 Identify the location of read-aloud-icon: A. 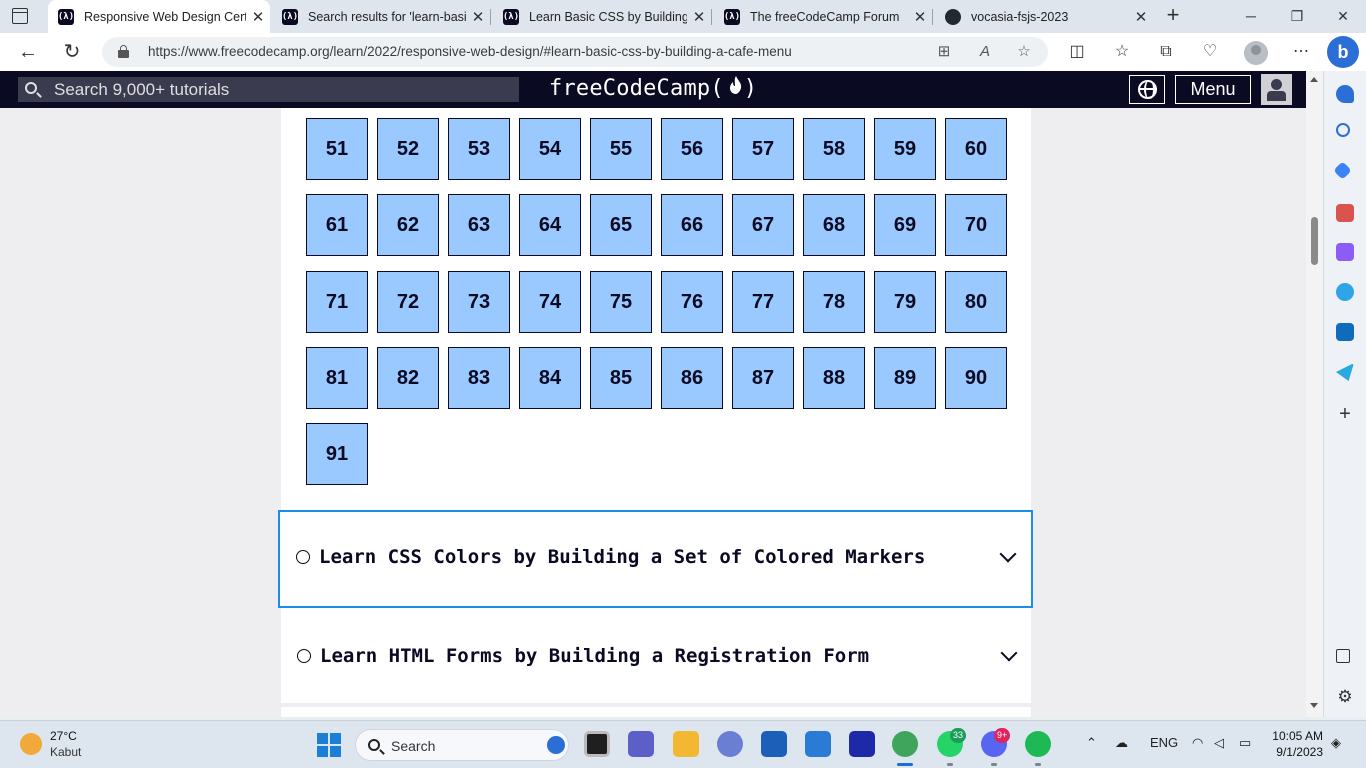
(985, 52).